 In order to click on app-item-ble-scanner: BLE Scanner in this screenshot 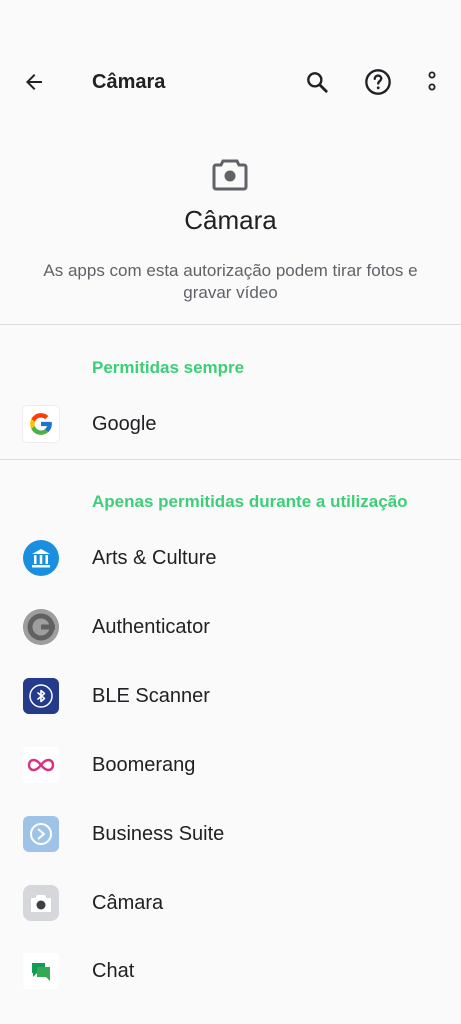, I will do `click(230, 696)`.